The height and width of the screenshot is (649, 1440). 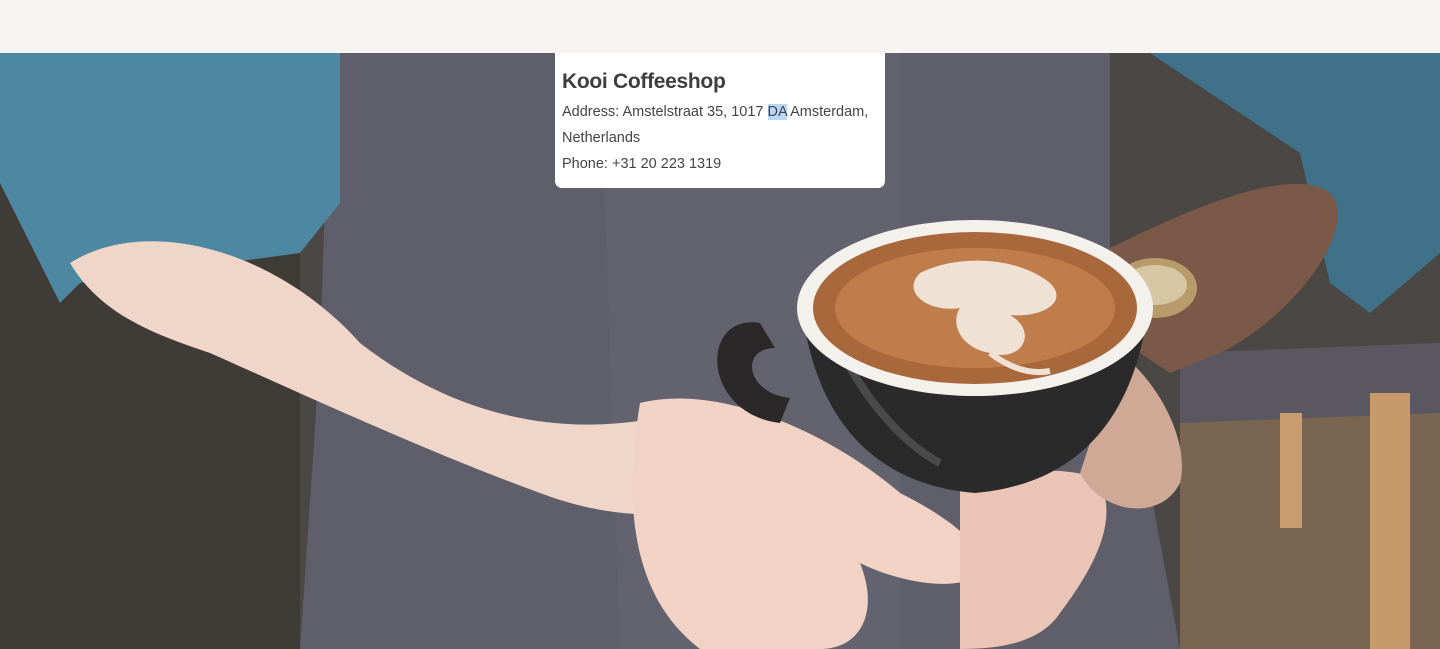 What do you see at coordinates (644, 81) in the screenshot?
I see `shop-name: Kooi Coffeeshop` at bounding box center [644, 81].